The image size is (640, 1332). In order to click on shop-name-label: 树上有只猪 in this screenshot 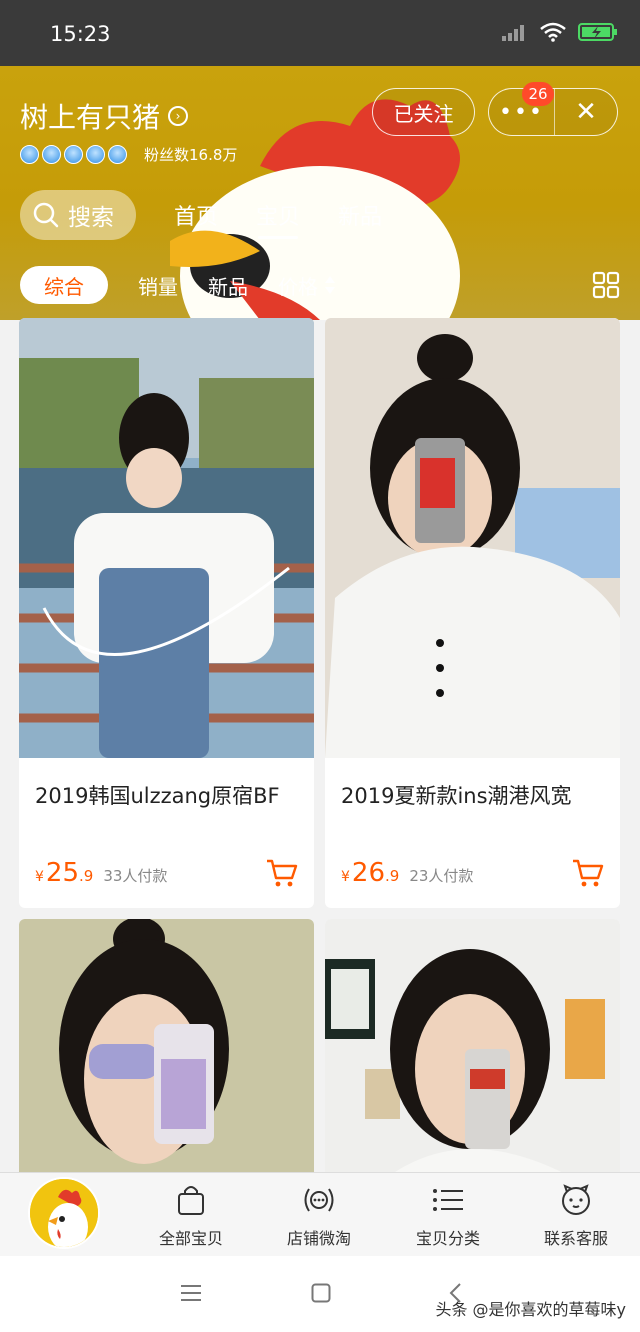, I will do `click(90, 117)`.